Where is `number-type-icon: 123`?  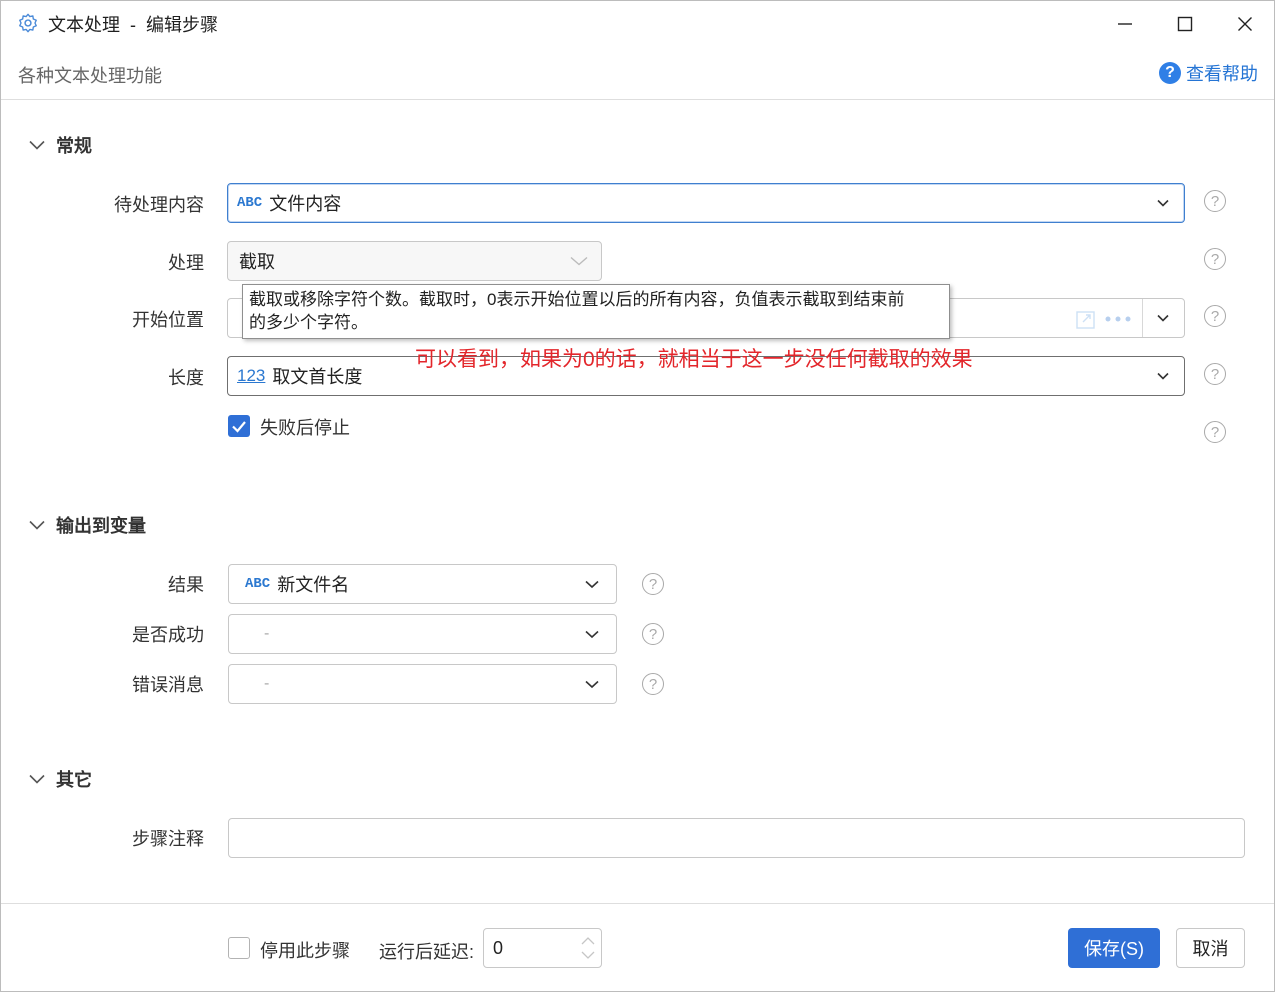
number-type-icon: 123 is located at coordinates (251, 375).